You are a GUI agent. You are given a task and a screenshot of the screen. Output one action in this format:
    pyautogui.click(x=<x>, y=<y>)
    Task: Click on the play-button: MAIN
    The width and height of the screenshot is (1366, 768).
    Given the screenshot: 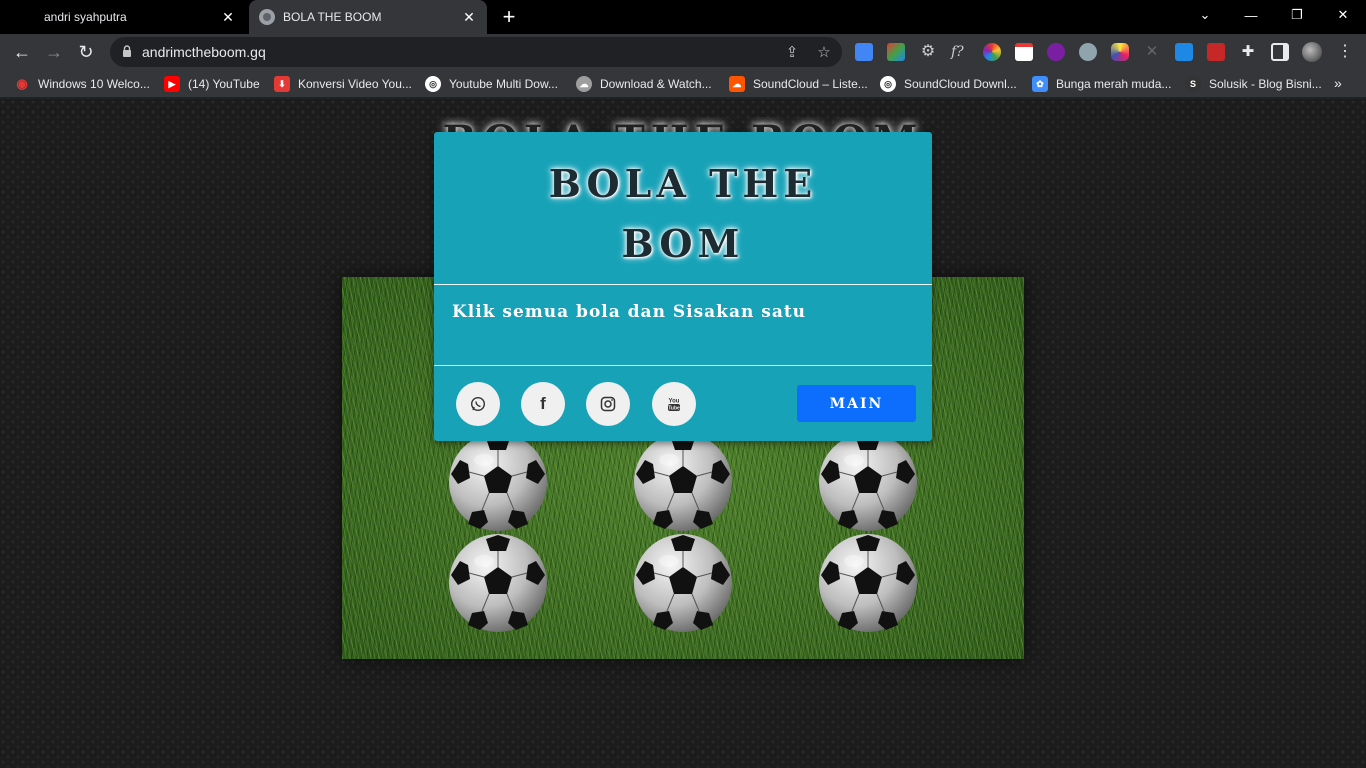 What is the action you would take?
    pyautogui.click(x=856, y=403)
    